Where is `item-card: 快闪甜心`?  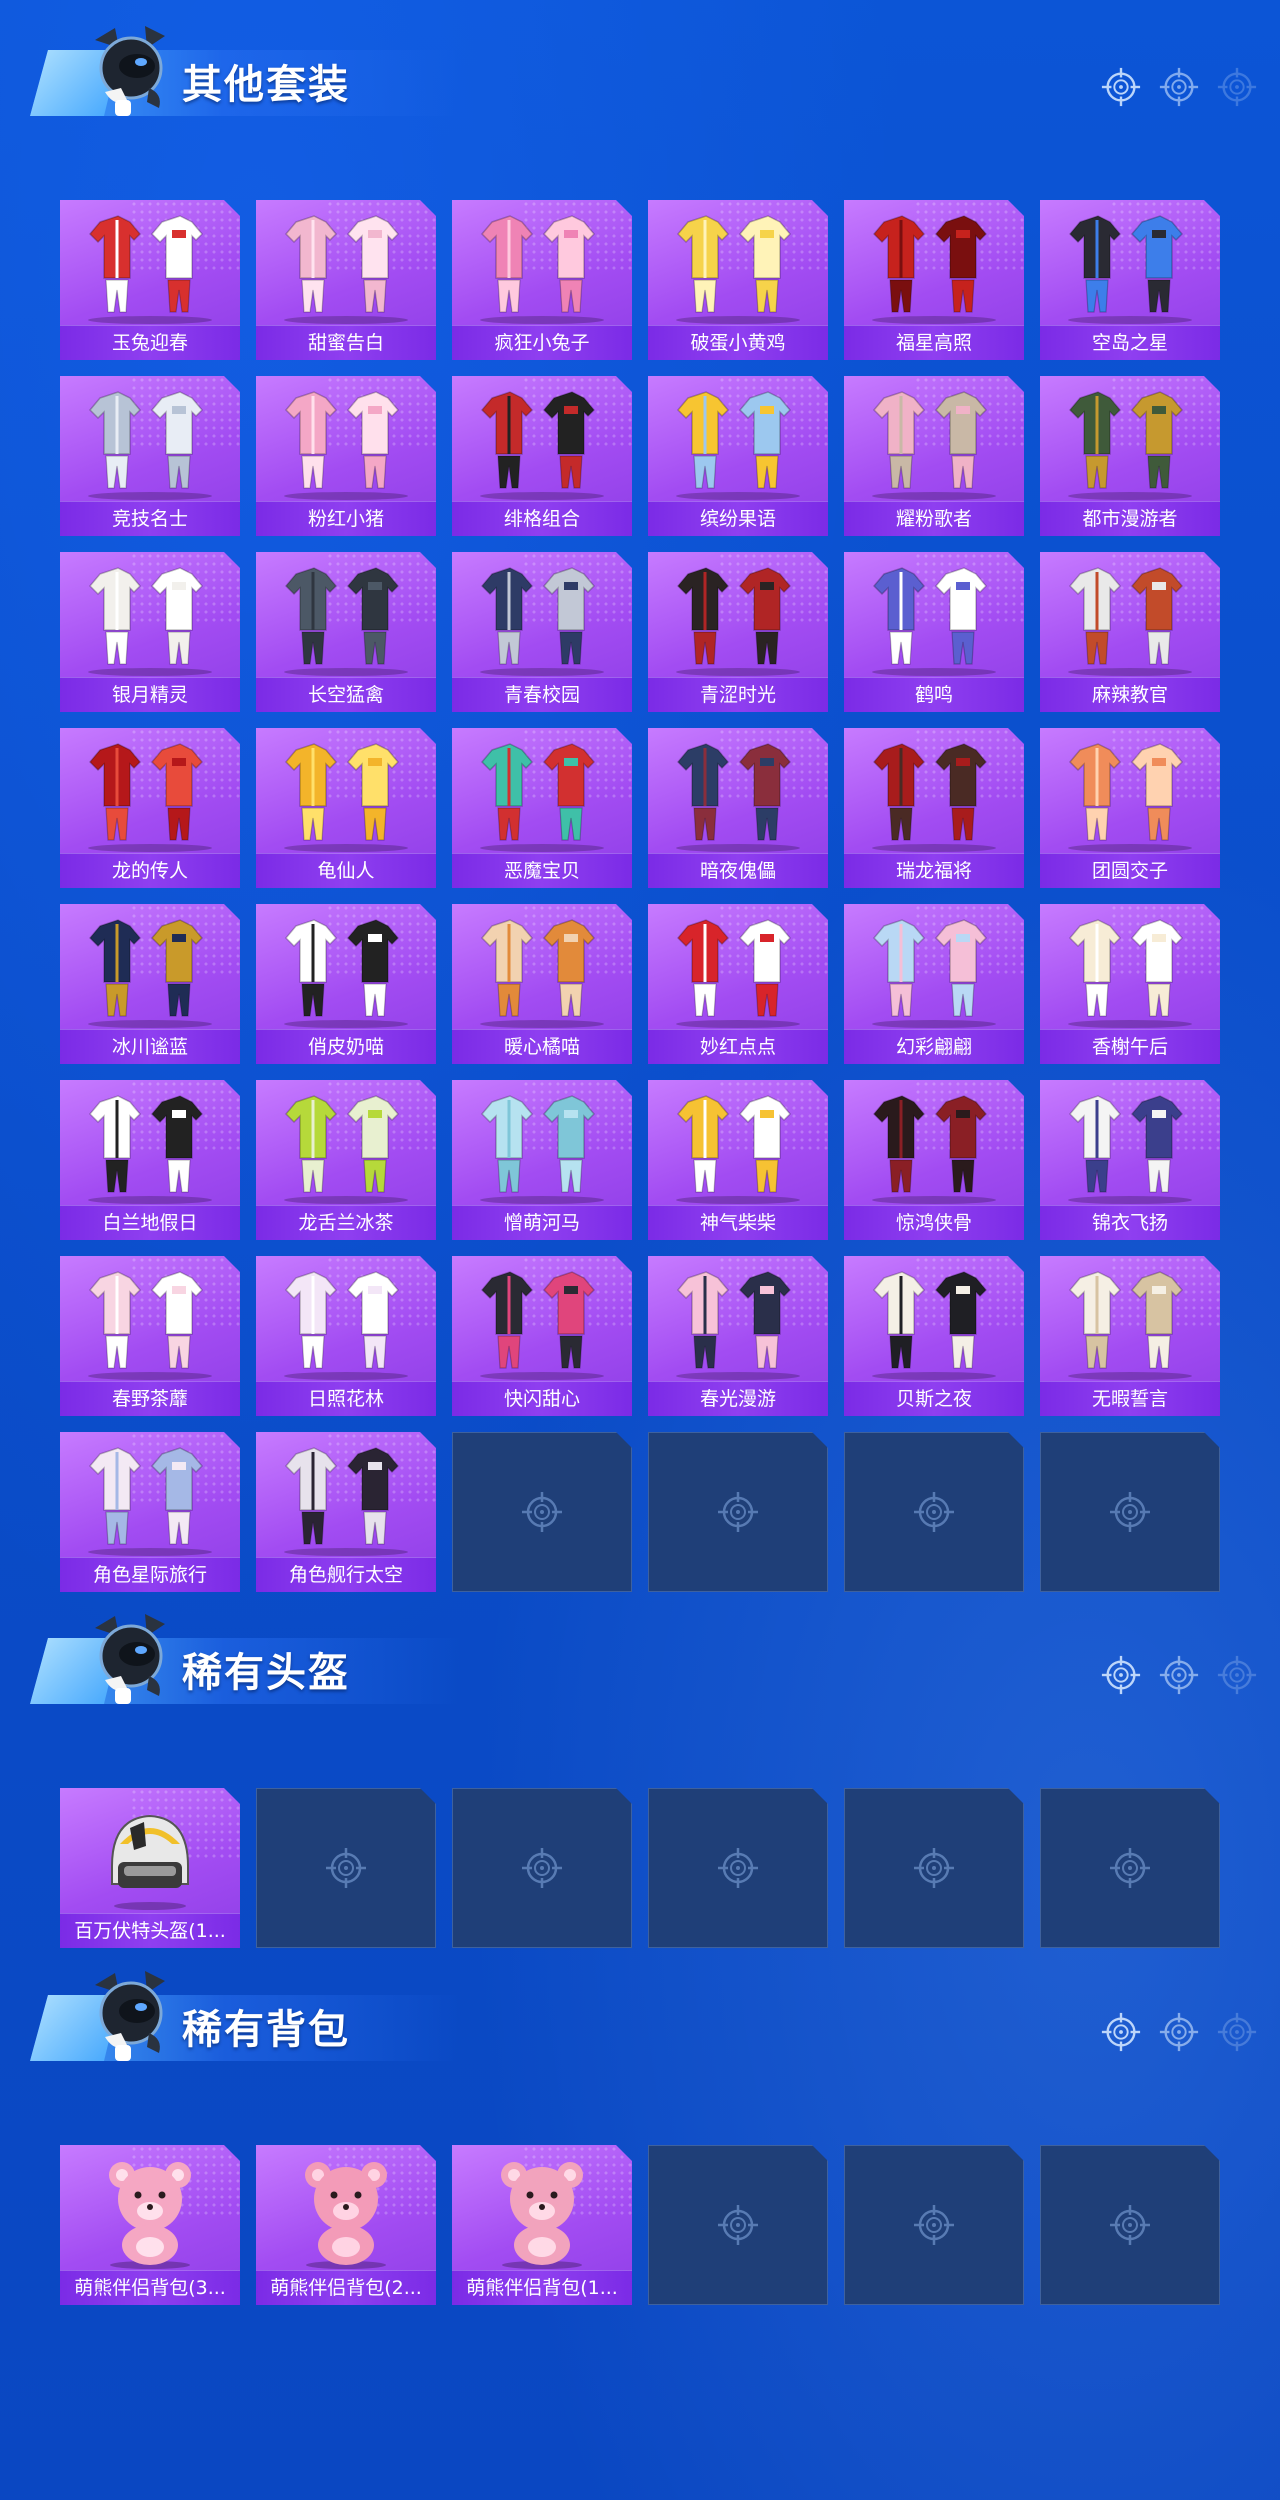 item-card: 快闪甜心 is located at coordinates (542, 1336).